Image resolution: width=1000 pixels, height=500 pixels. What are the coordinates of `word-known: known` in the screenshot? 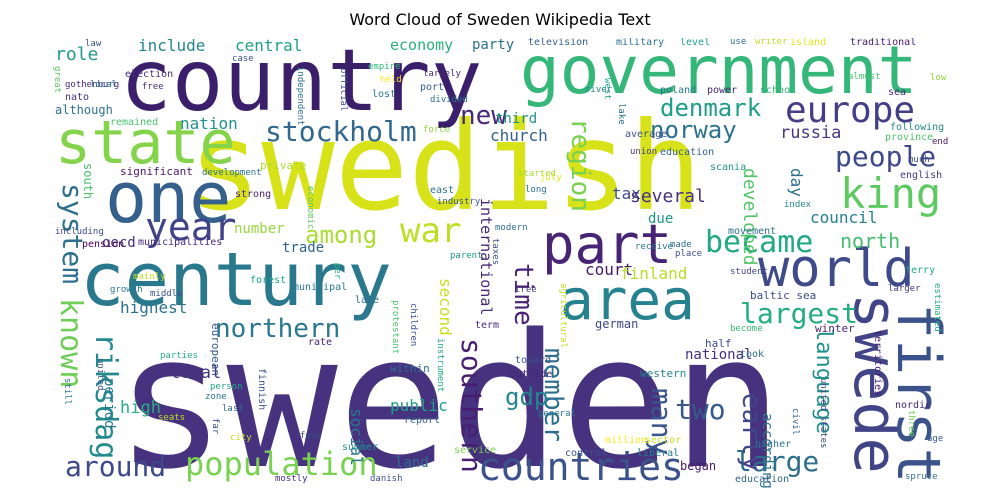 It's located at (70, 343).